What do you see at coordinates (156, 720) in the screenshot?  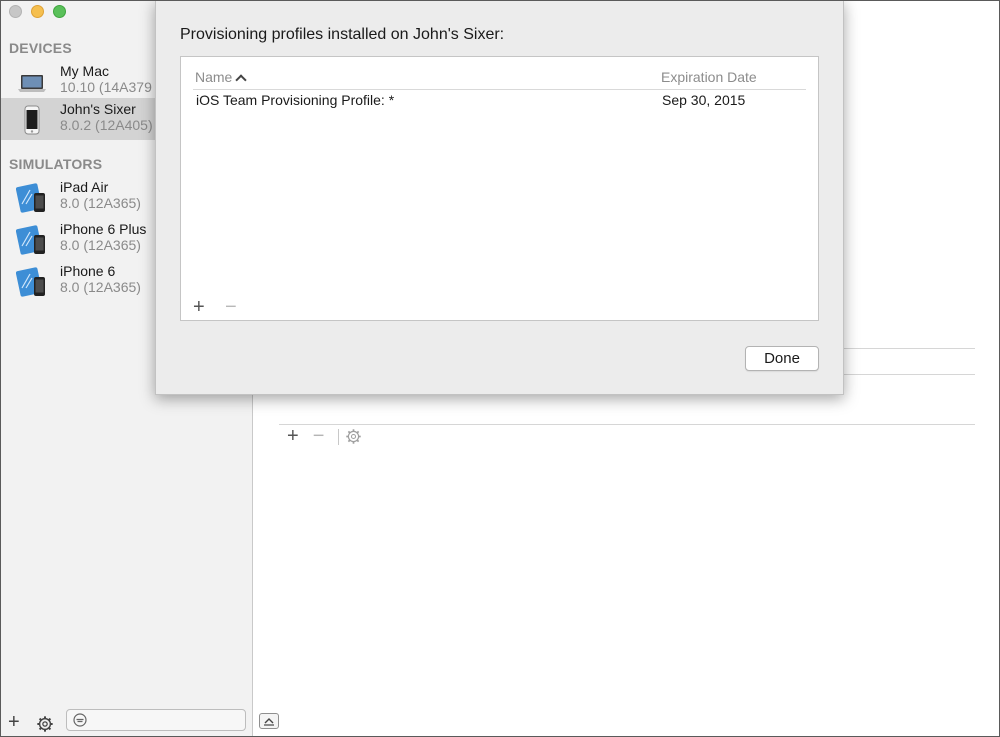 I see `device-filter-field` at bounding box center [156, 720].